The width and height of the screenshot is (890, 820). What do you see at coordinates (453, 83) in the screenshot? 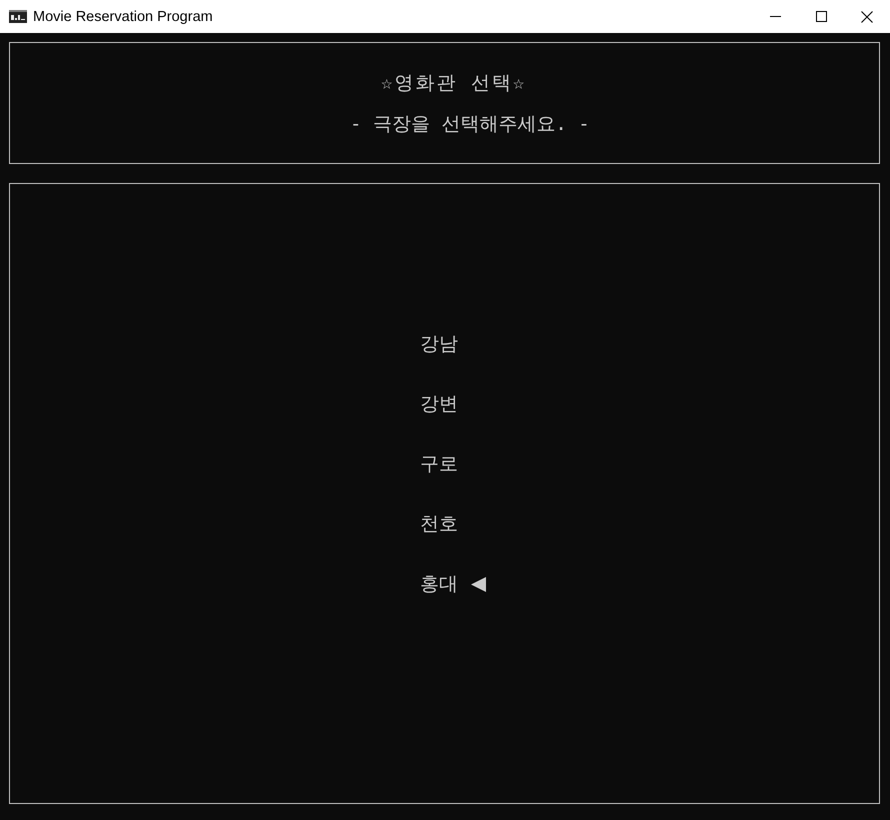
I see `screen-title: ☆영화관 선택☆` at bounding box center [453, 83].